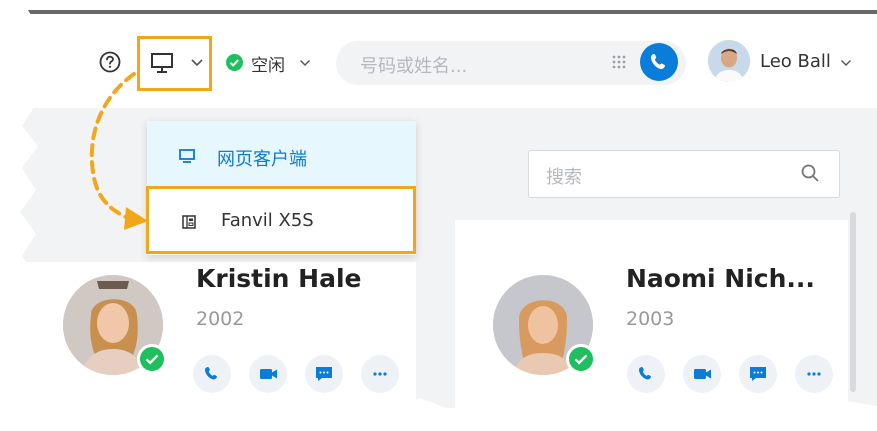  Describe the element at coordinates (189, 222) in the screenshot. I see `desk-phone-icon` at that location.